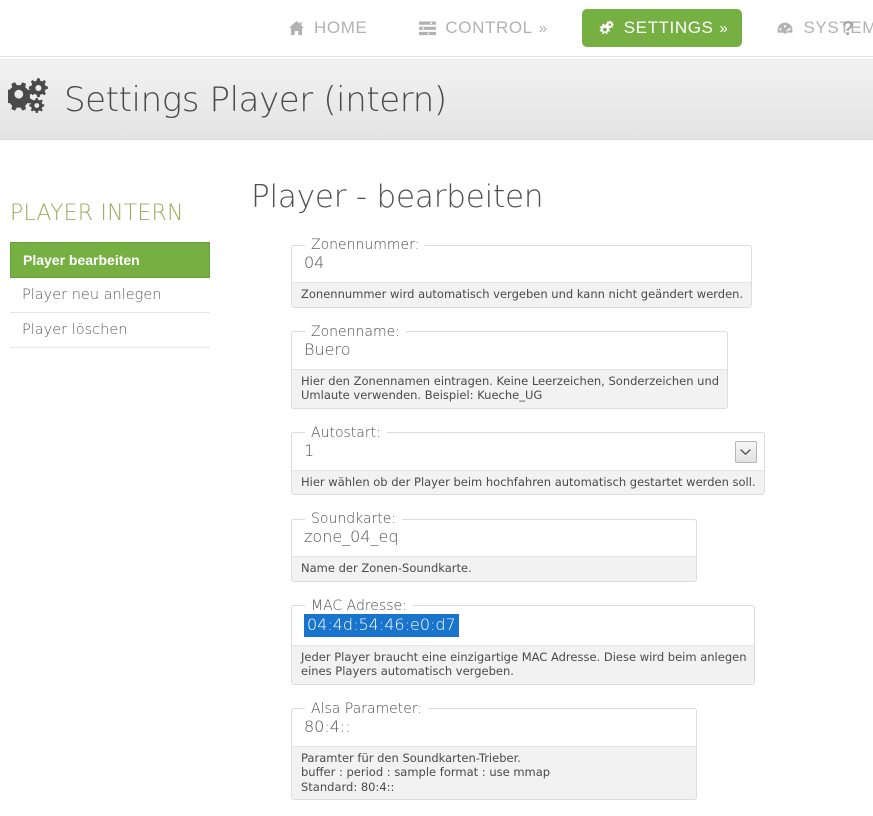 The image size is (873, 816). What do you see at coordinates (745, 451) in the screenshot?
I see `chevron-down-icon` at bounding box center [745, 451].